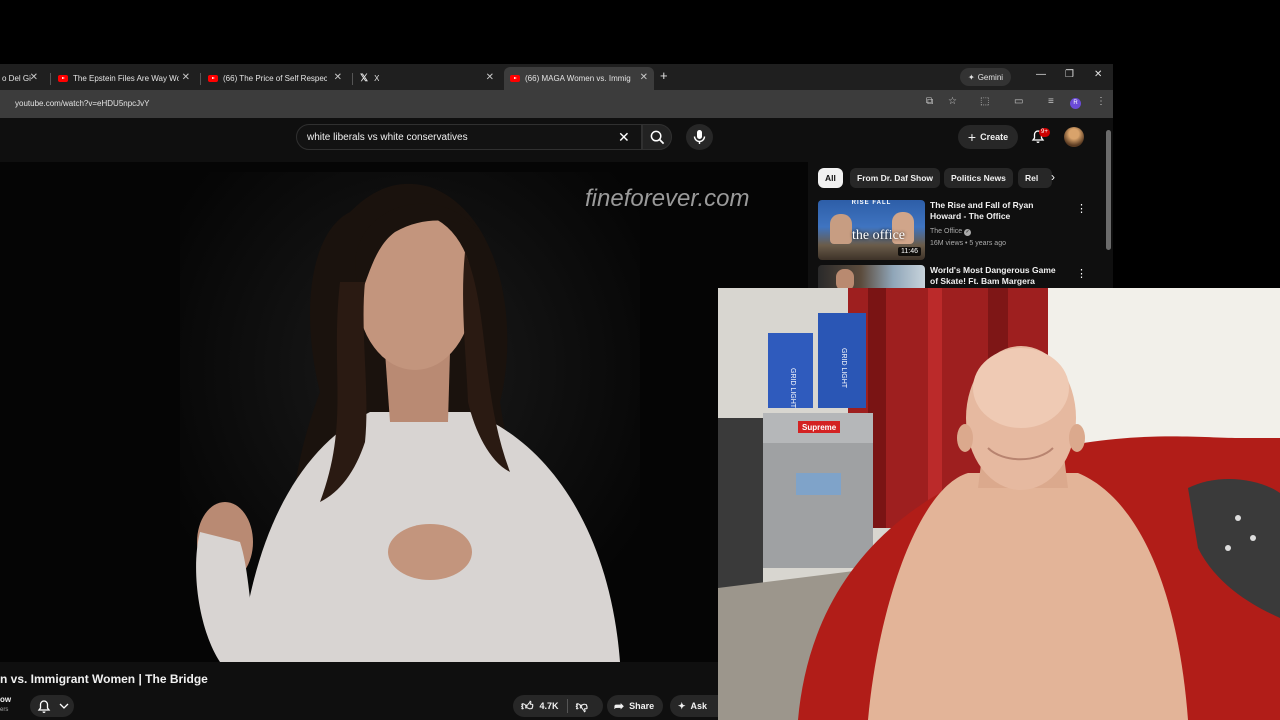  I want to click on chip-related: Rel, so click(1035, 178).